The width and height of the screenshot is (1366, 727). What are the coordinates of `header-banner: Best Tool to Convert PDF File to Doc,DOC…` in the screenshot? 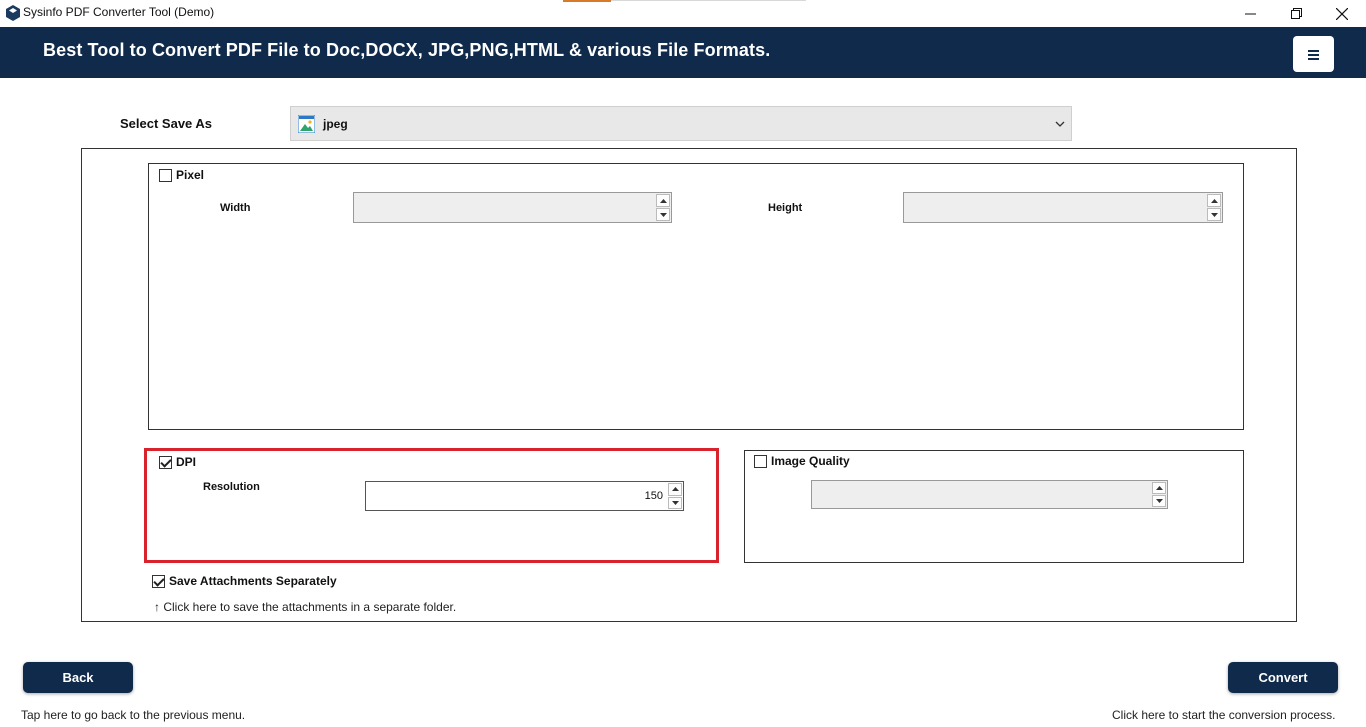 It's located at (683, 52).